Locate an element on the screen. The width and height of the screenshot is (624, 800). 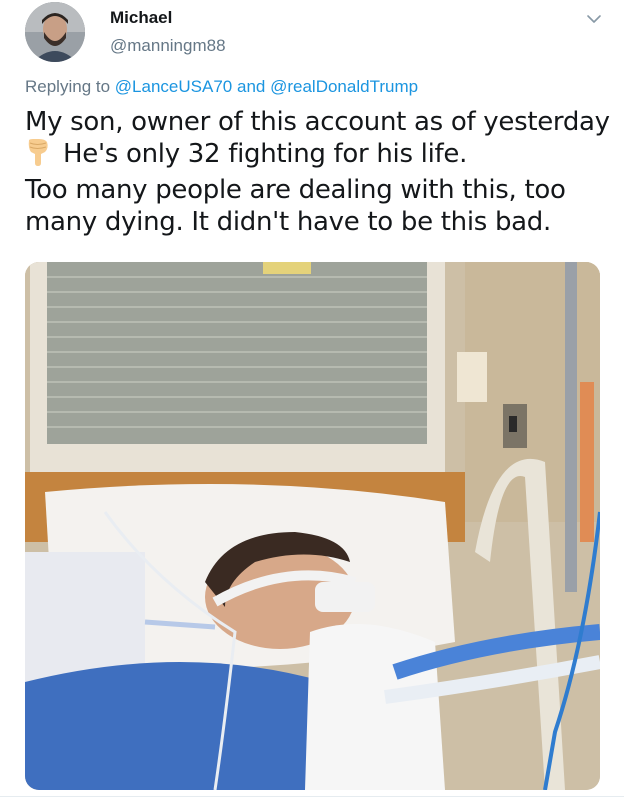
avatar is located at coordinates (55, 32).